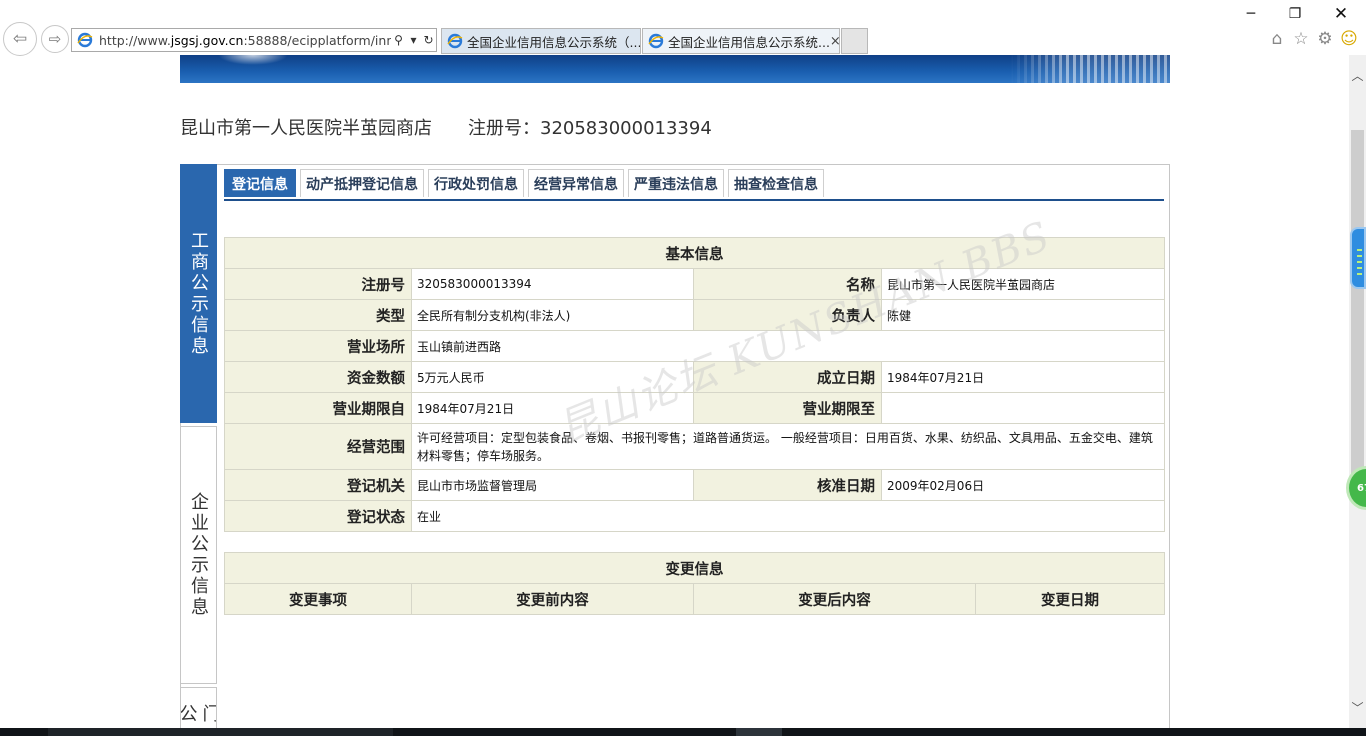 The width and height of the screenshot is (1366, 736). Describe the element at coordinates (413, 40) in the screenshot. I see `dropdown-icon: ▾` at that location.